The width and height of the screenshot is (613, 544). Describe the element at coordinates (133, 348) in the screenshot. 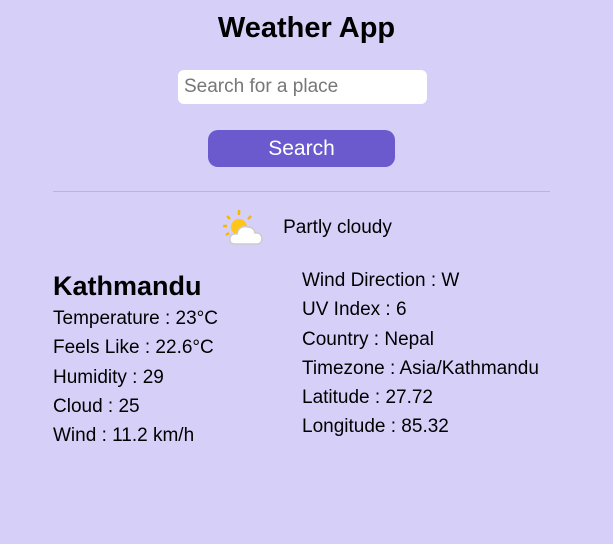

I see `feels-like: Feels Like : 22.6°C` at that location.